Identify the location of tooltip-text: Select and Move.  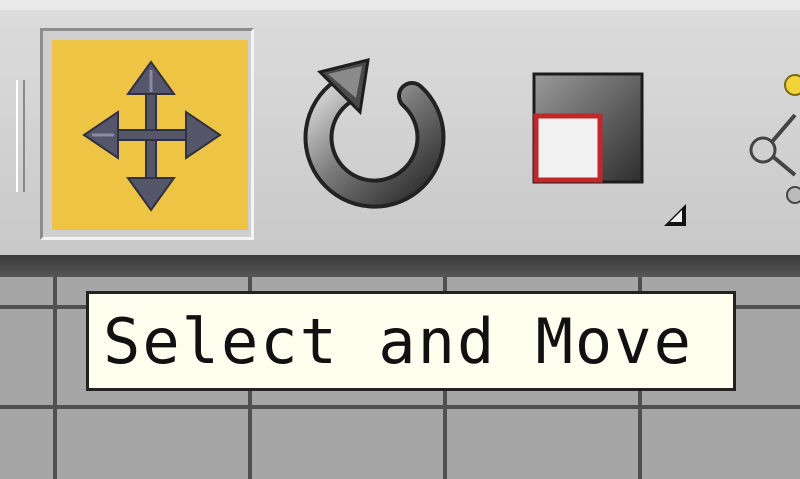
(398, 341).